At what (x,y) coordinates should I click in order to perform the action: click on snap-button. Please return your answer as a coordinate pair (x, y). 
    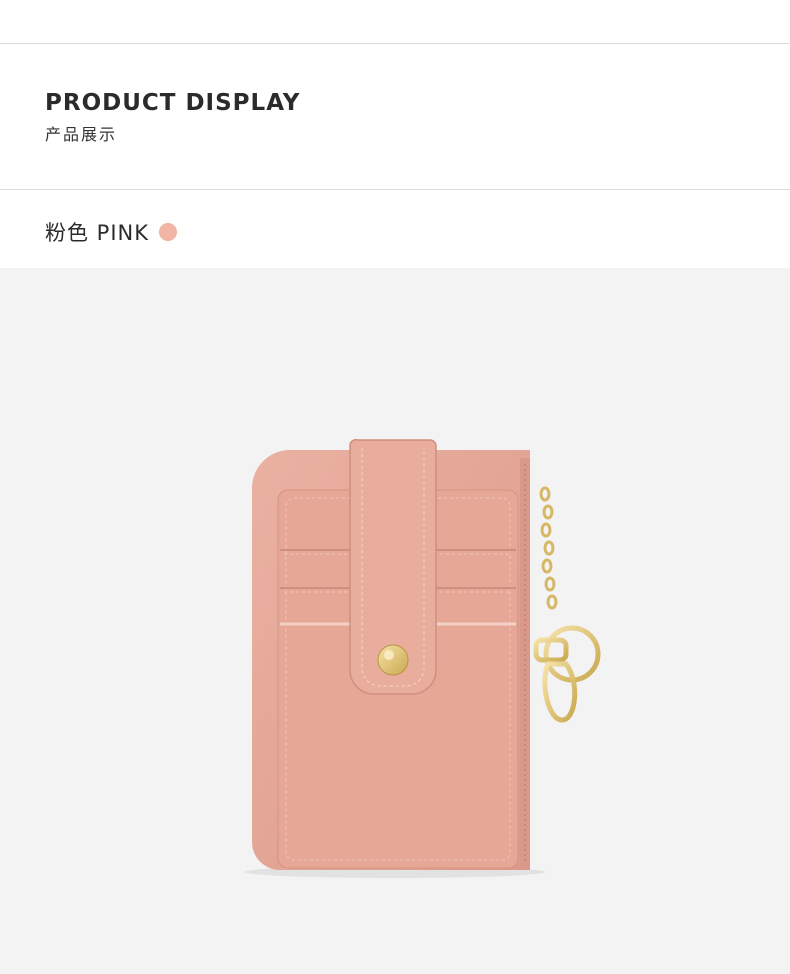
    Looking at the image, I should click on (393, 660).